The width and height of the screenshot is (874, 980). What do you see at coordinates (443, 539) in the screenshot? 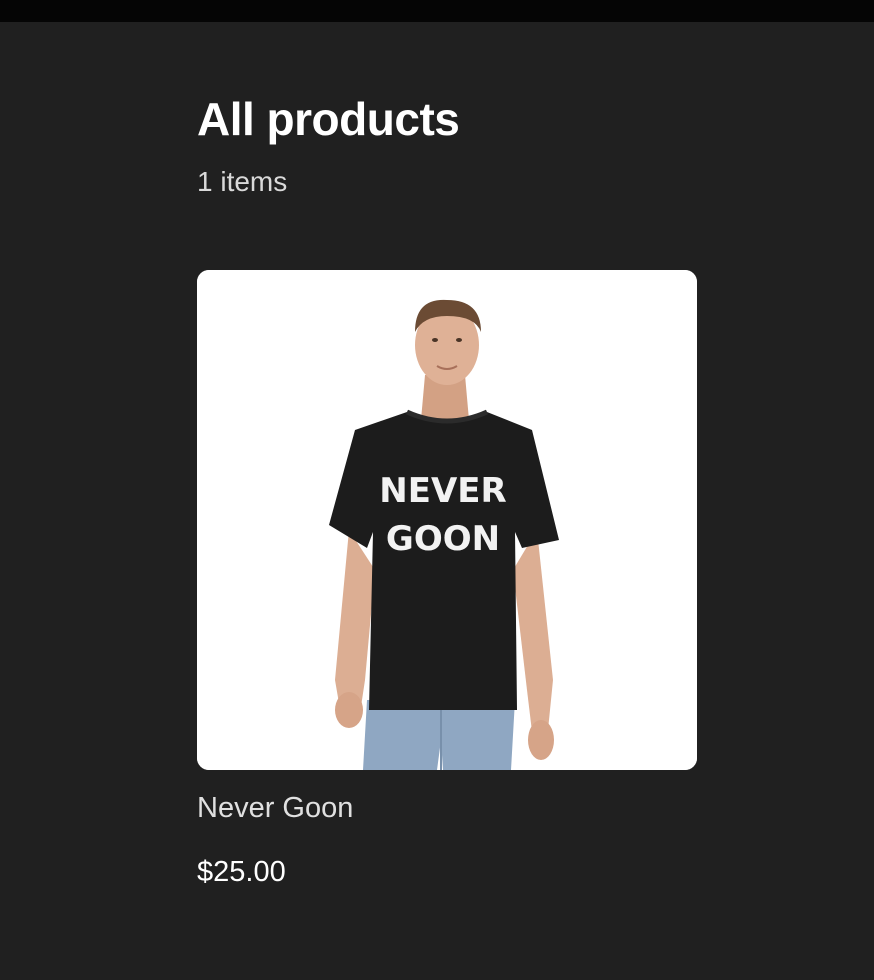
I see `svg-text: GOON` at bounding box center [443, 539].